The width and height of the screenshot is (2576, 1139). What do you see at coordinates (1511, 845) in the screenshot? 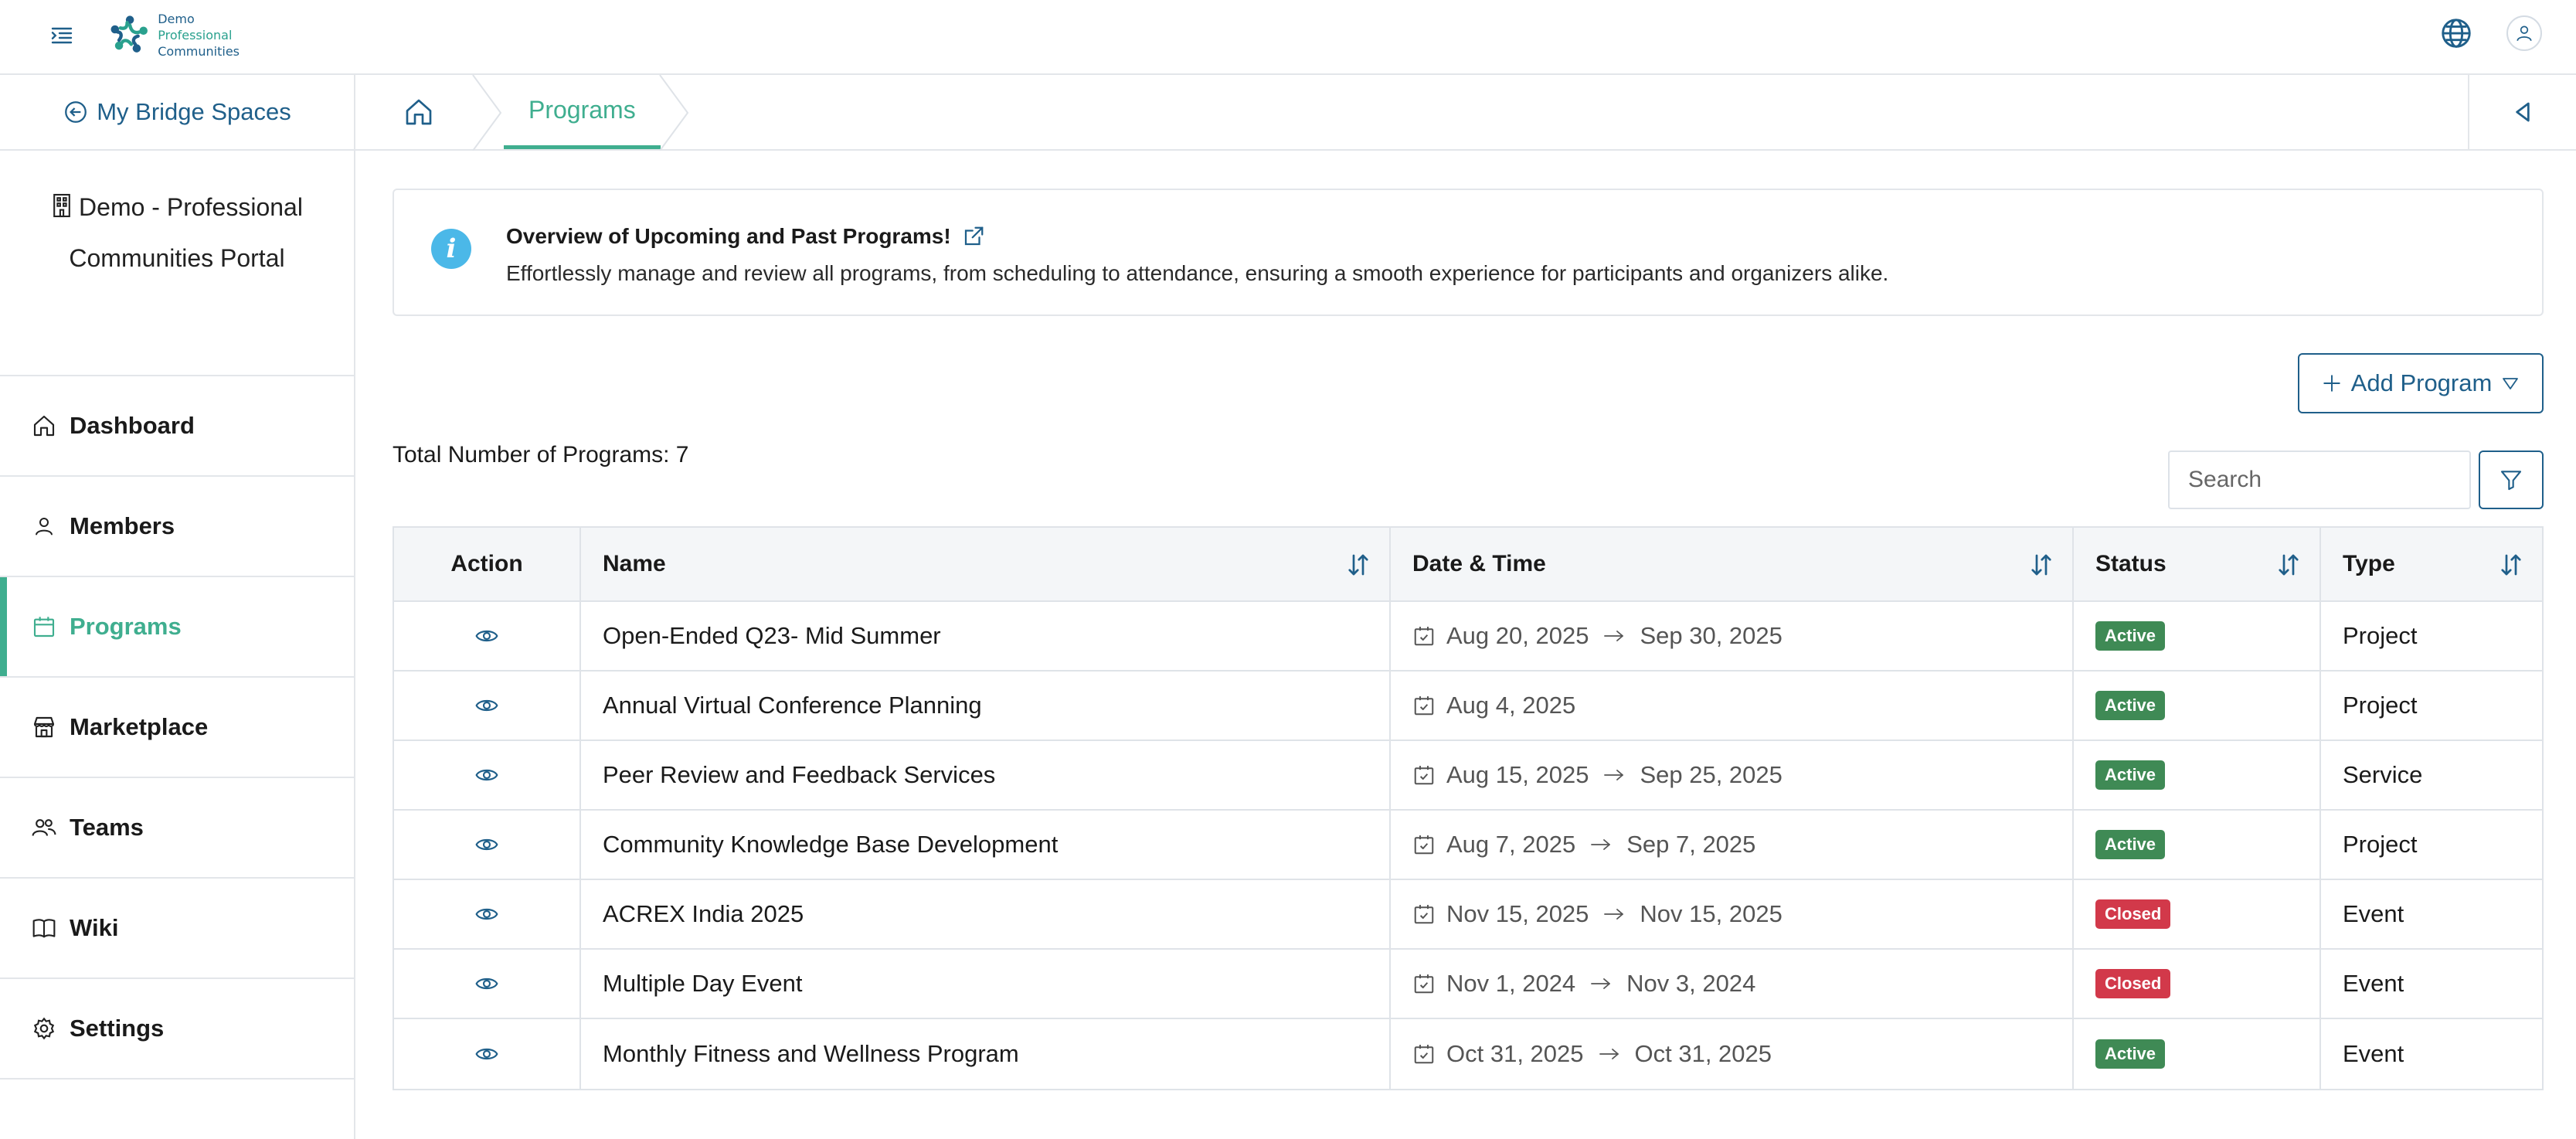
I see `start-date: Aug 7, 2025` at bounding box center [1511, 845].